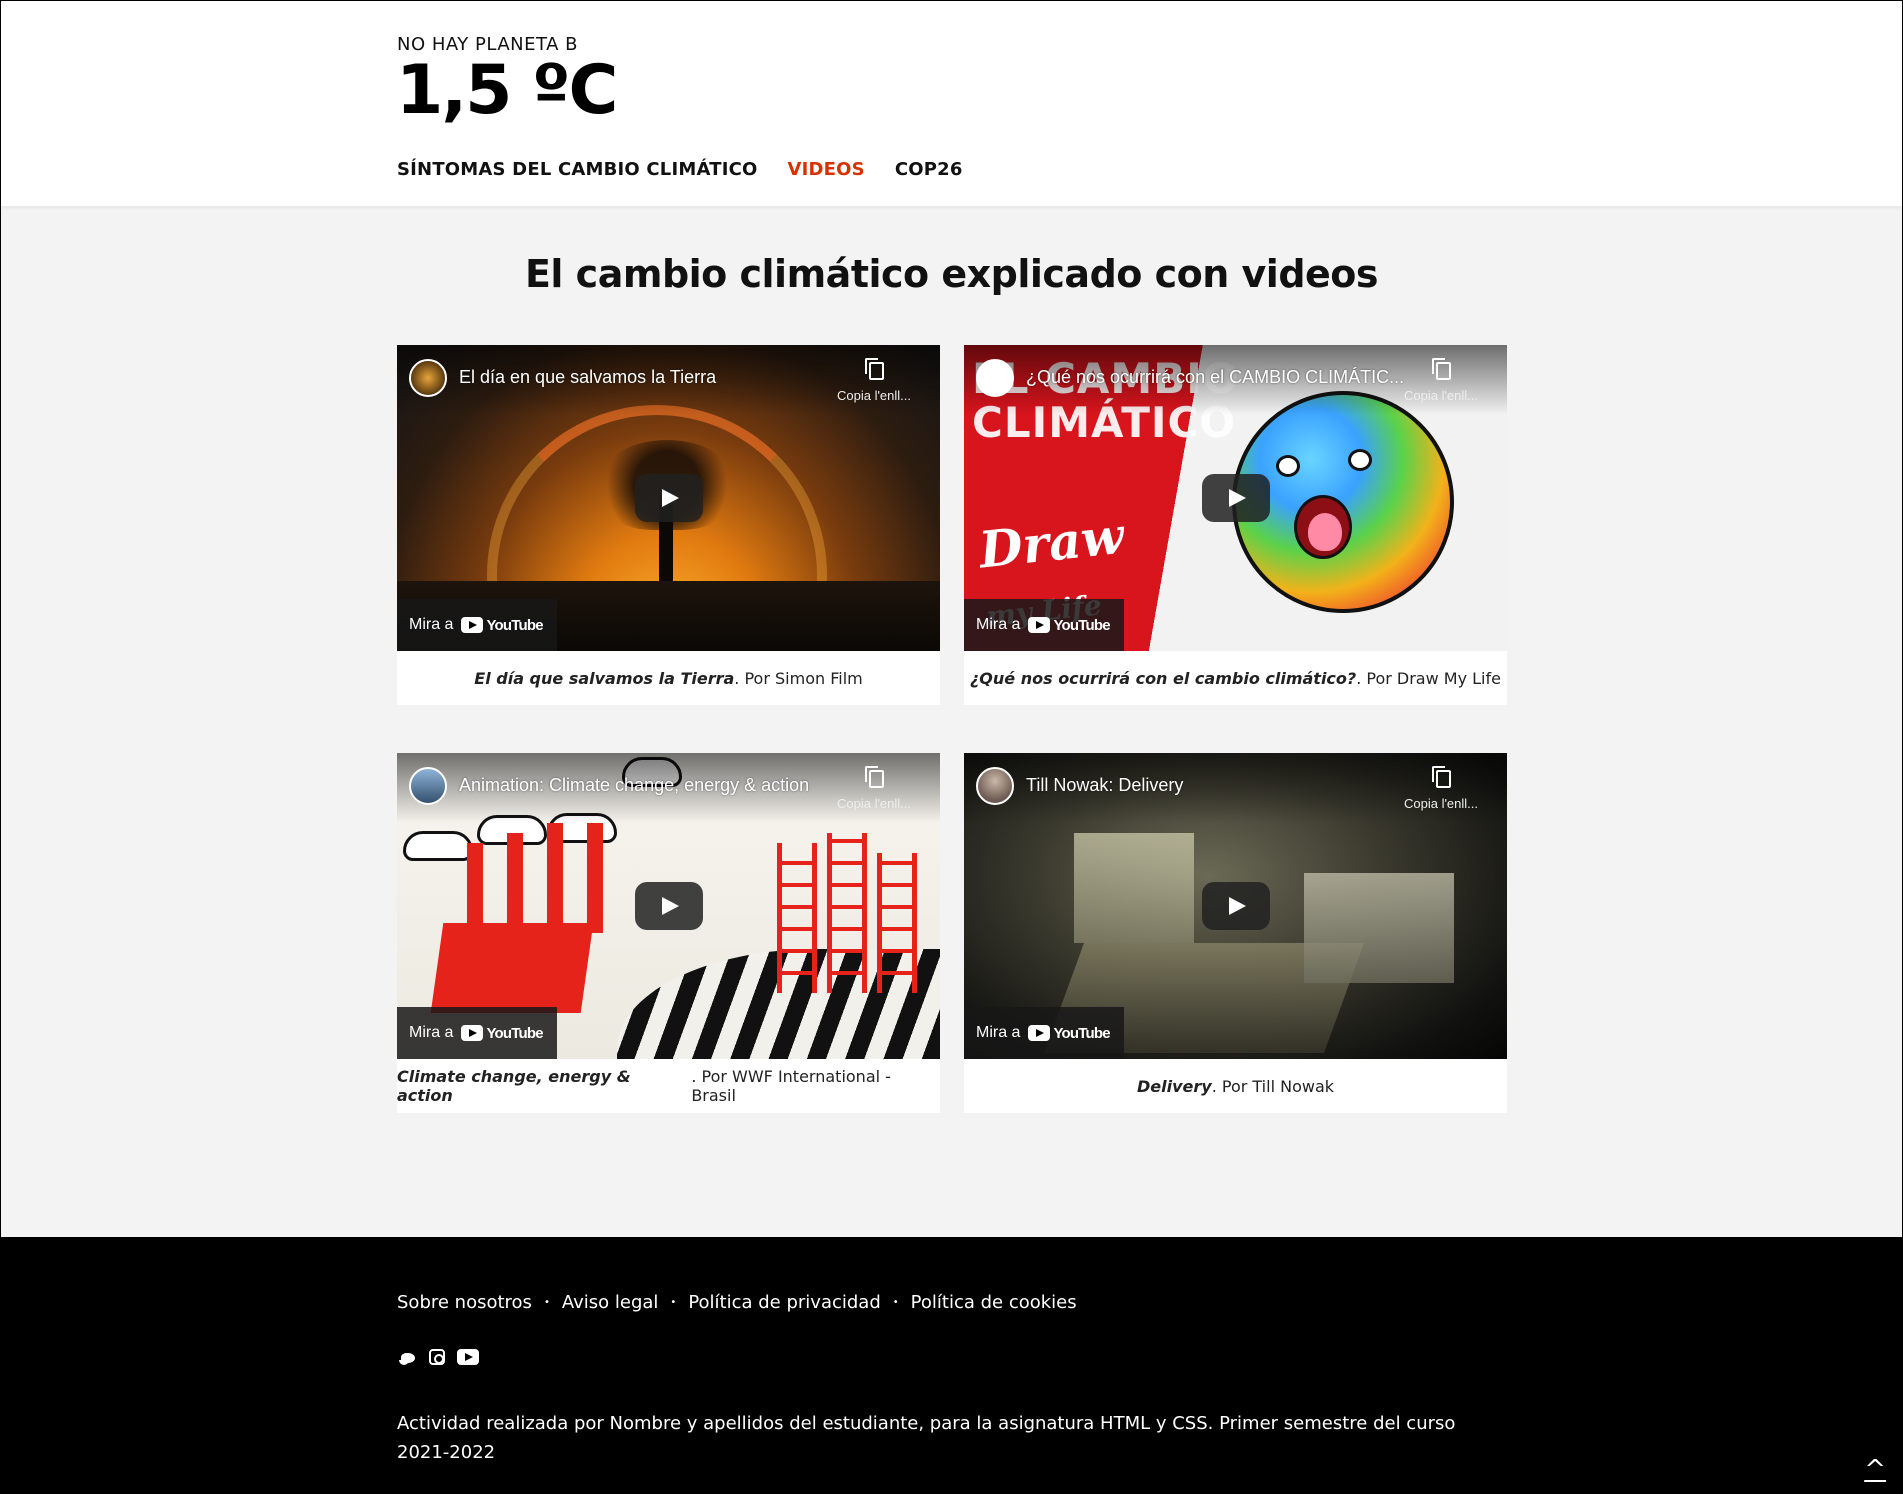 Image resolution: width=1903 pixels, height=1494 pixels. I want to click on caption-title: Climate change, energy & action, so click(514, 1086).